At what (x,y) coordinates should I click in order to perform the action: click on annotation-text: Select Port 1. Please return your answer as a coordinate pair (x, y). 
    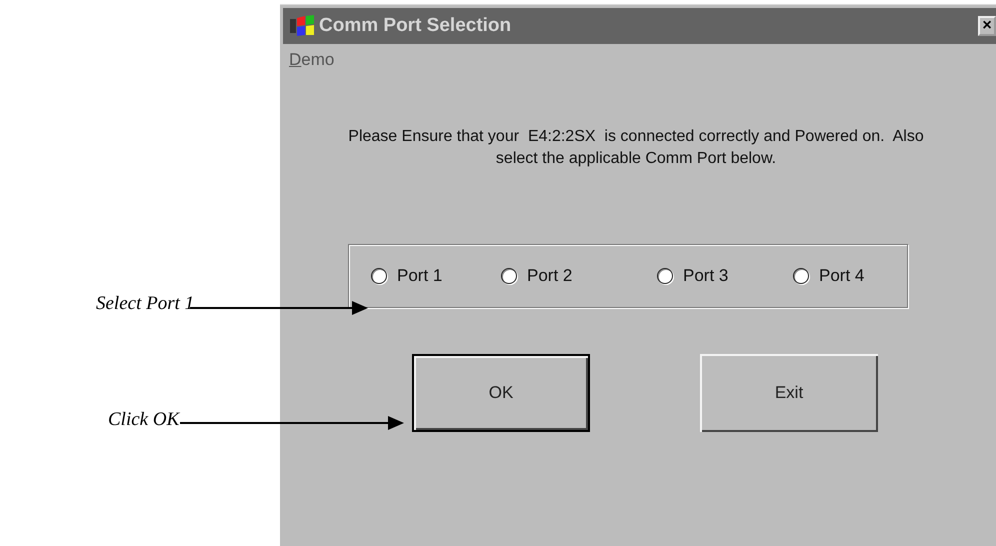
    Looking at the image, I should click on (145, 304).